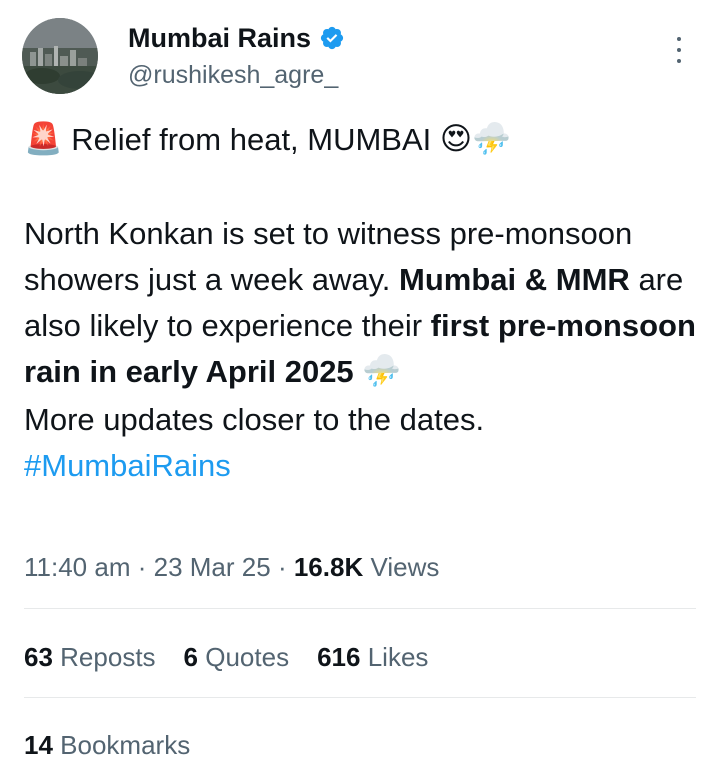  Describe the element at coordinates (398, 657) in the screenshot. I see `likes-label: Likes` at that location.